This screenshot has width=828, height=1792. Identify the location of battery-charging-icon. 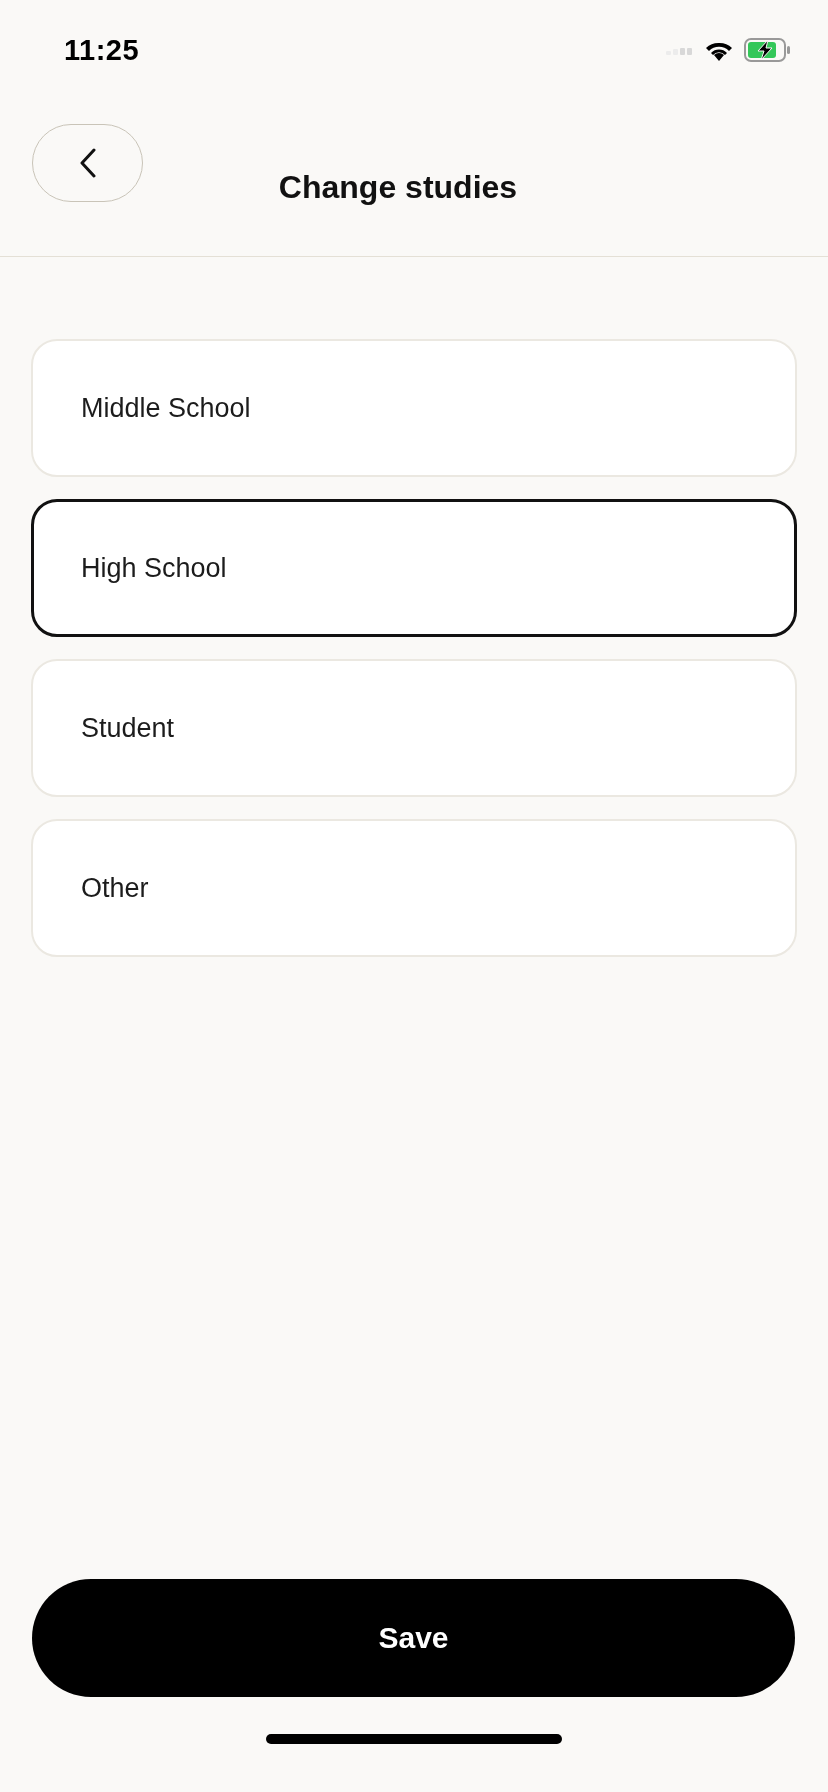
(768, 50).